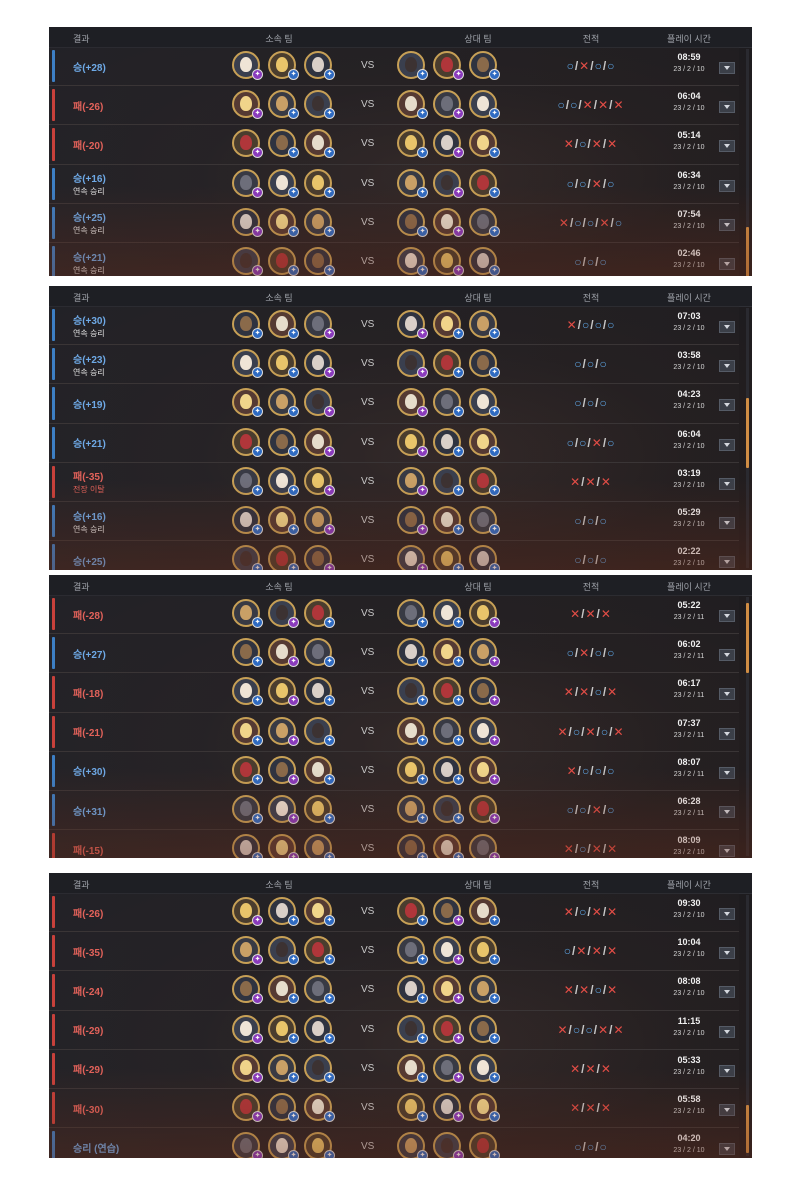  Describe the element at coordinates (394, 1109) in the screenshot. I see `match-row: 패(-30) ✦ ✦ ✦ ✦ ✦ ✦ VS ✕/✕/✕ 05:58 23 / 2 / 10` at that location.